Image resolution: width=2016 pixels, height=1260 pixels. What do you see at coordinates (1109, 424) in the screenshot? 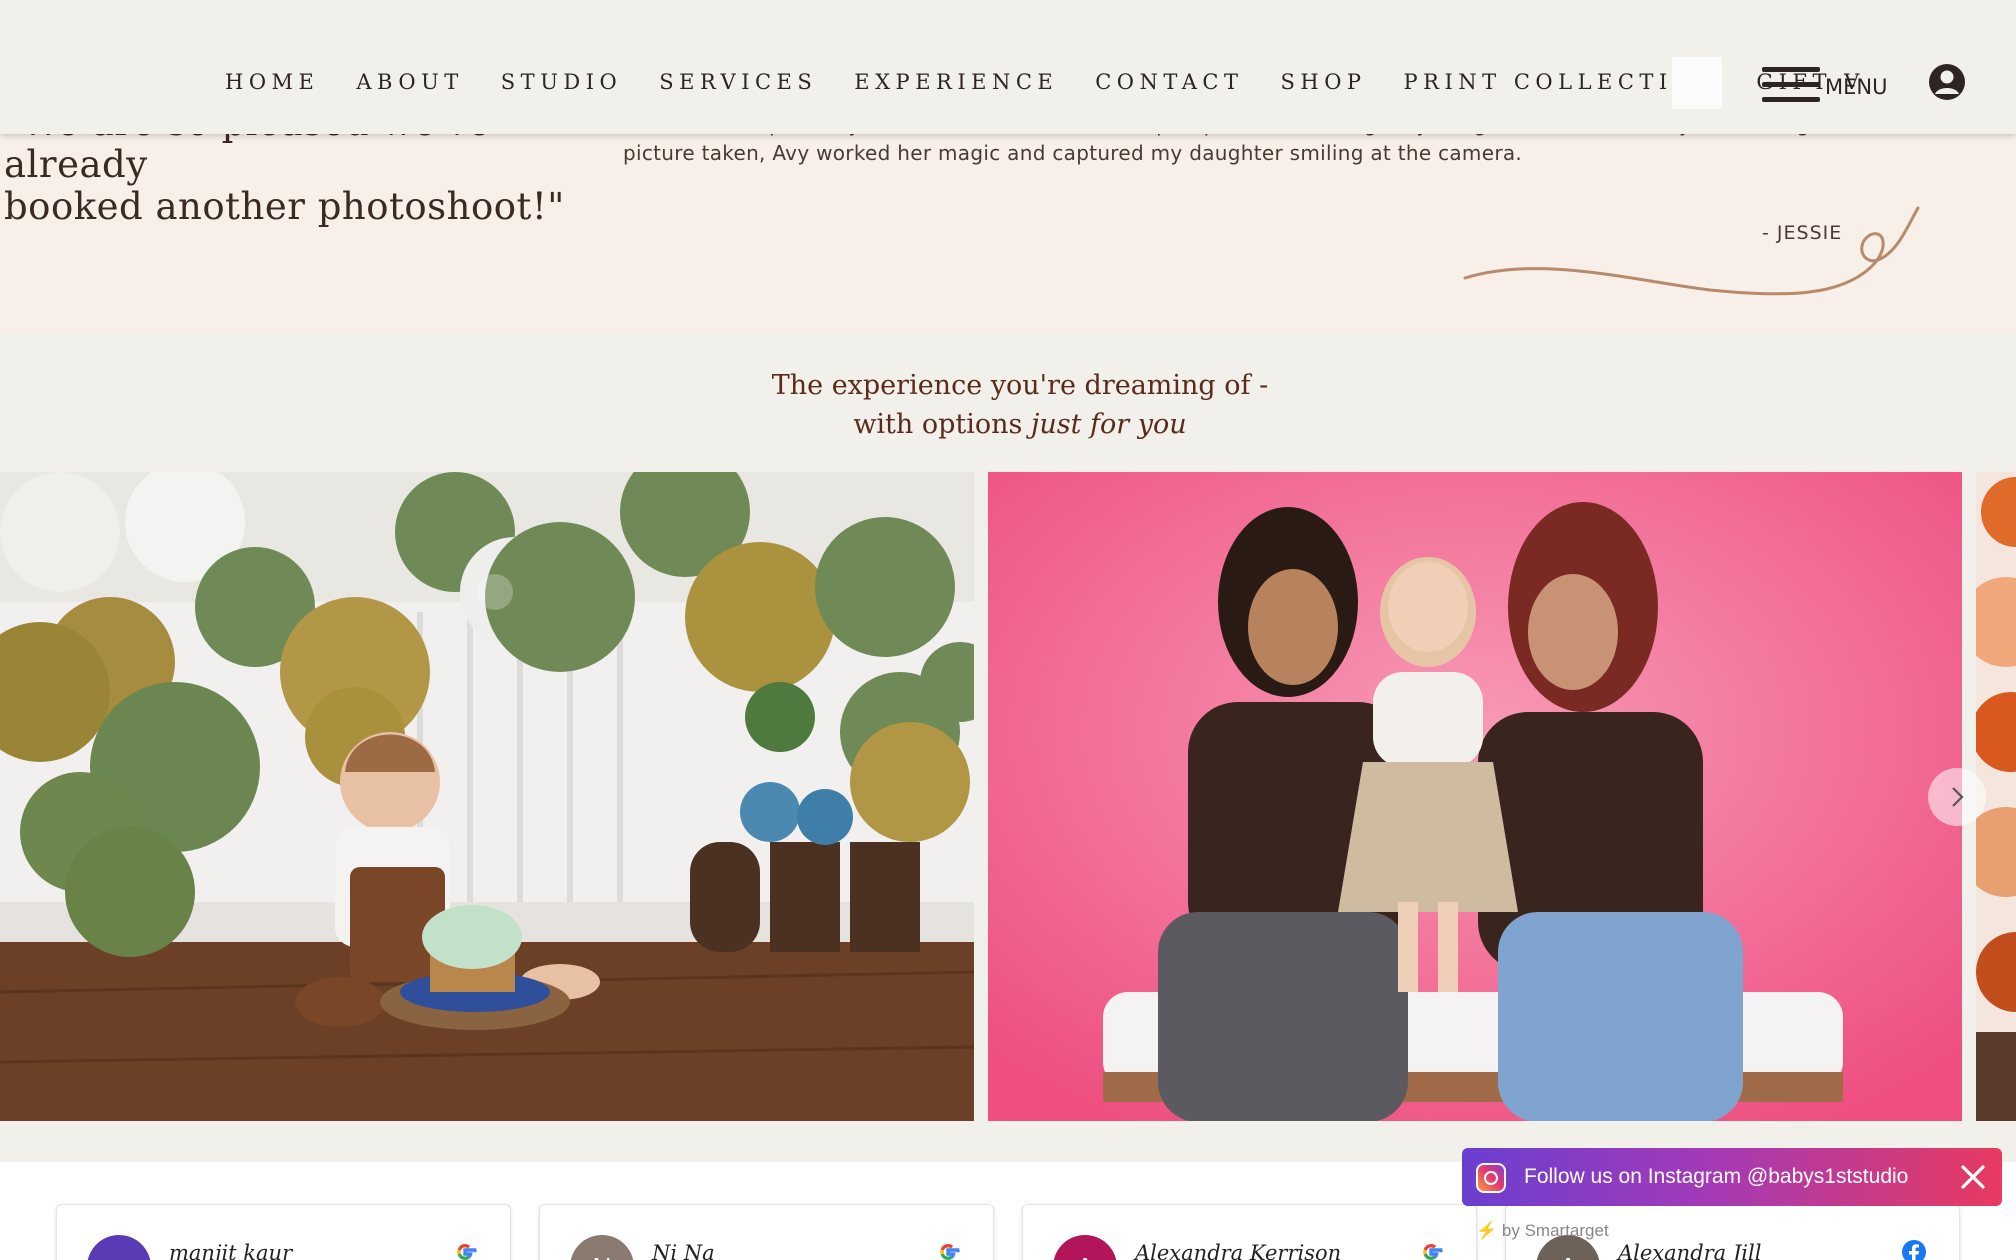
I see `heading-italic-text: just for you` at bounding box center [1109, 424].